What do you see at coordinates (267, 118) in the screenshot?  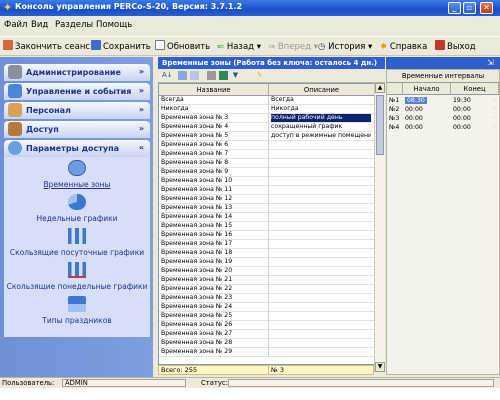 I see `table-row: Временная зона № 3 полный рабочий день` at bounding box center [267, 118].